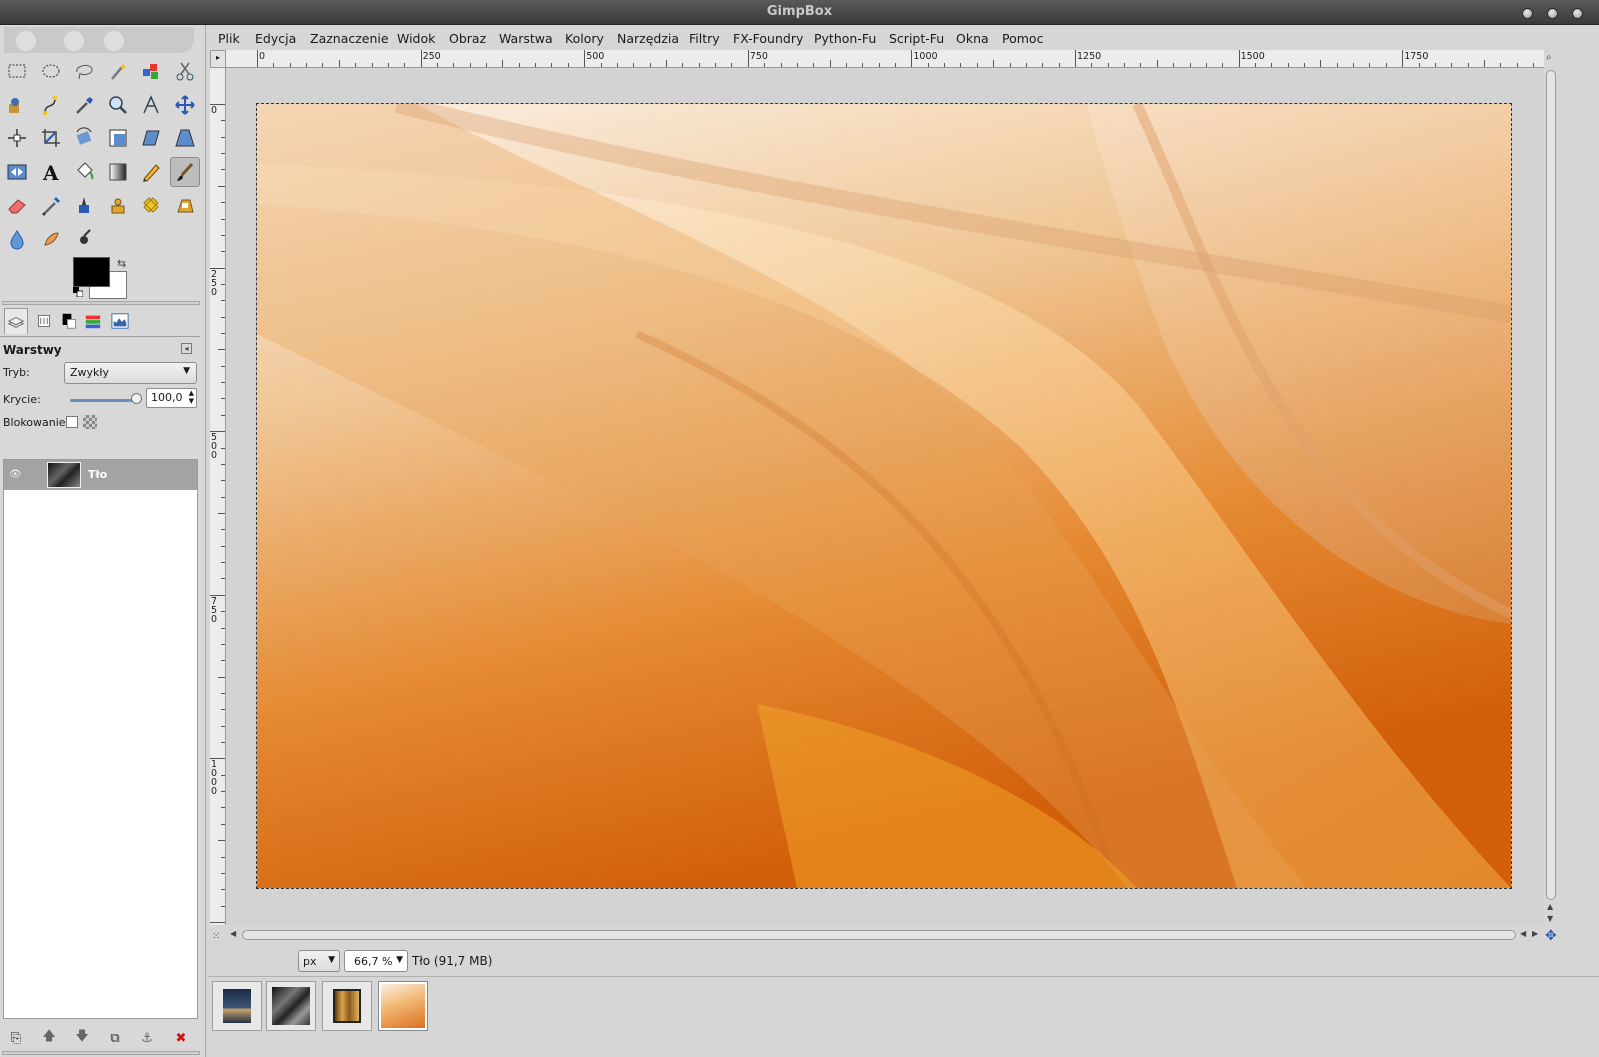 Image resolution: width=1599 pixels, height=1057 pixels. What do you see at coordinates (229, 38) in the screenshot?
I see `menu-item: Plik` at bounding box center [229, 38].